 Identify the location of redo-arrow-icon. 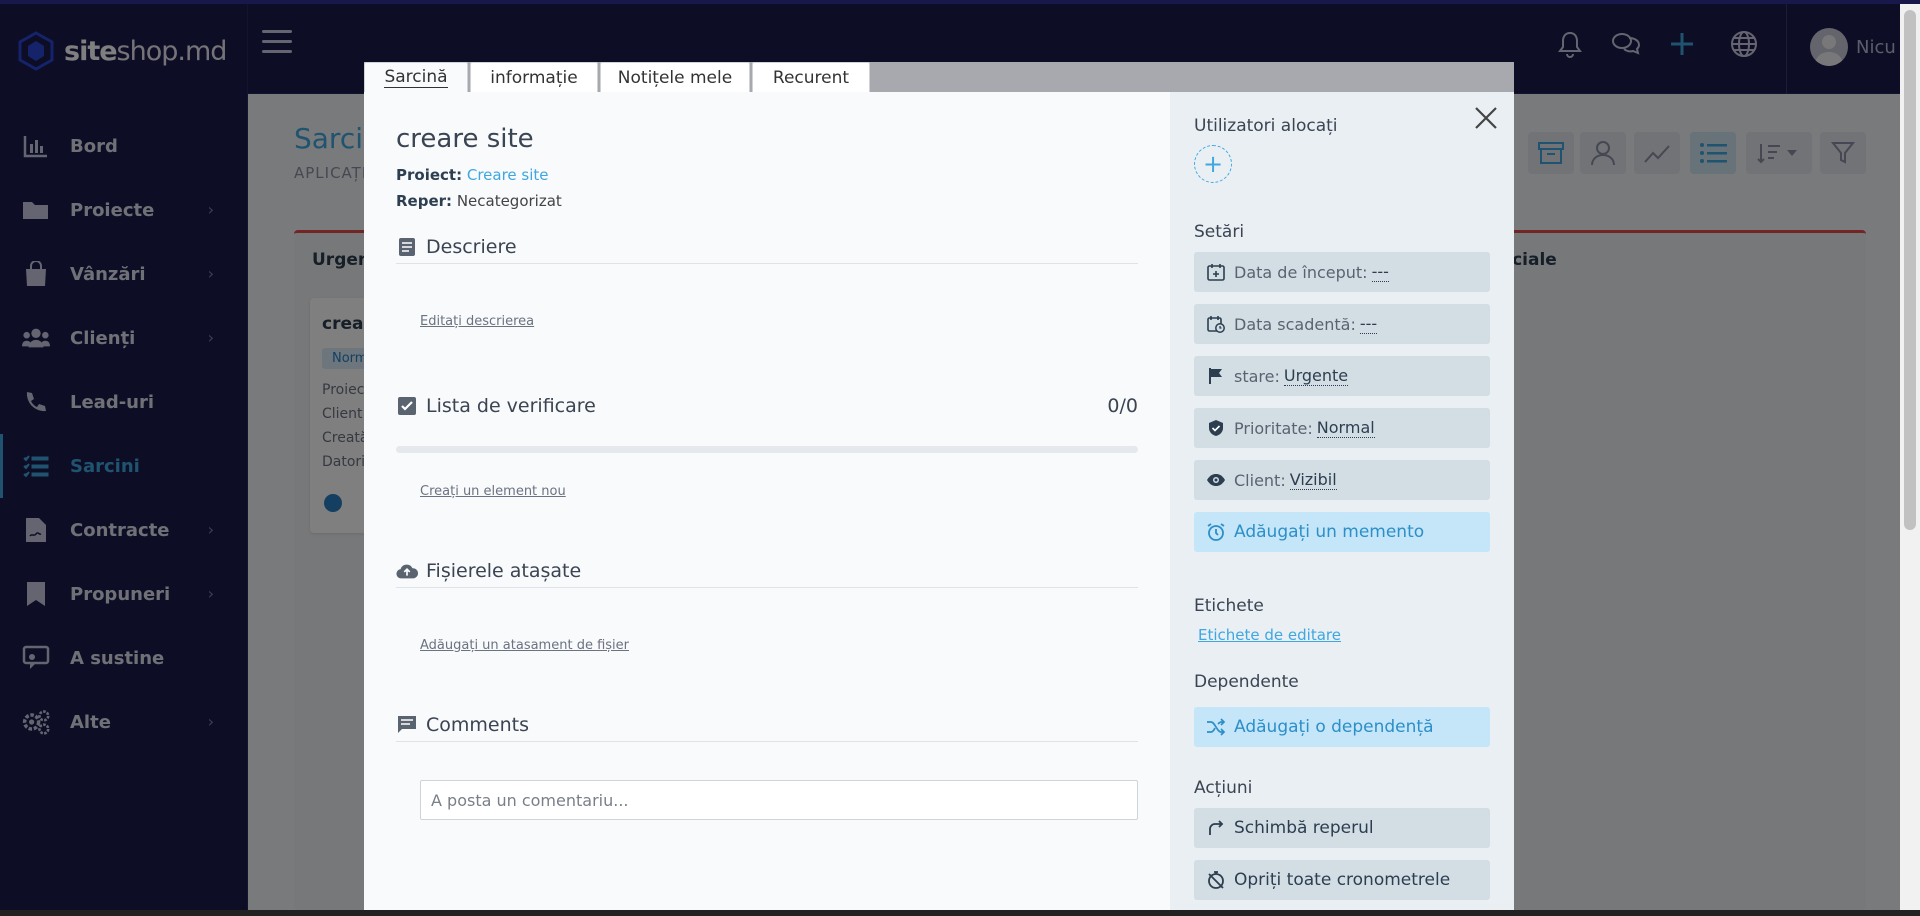
(1216, 828).